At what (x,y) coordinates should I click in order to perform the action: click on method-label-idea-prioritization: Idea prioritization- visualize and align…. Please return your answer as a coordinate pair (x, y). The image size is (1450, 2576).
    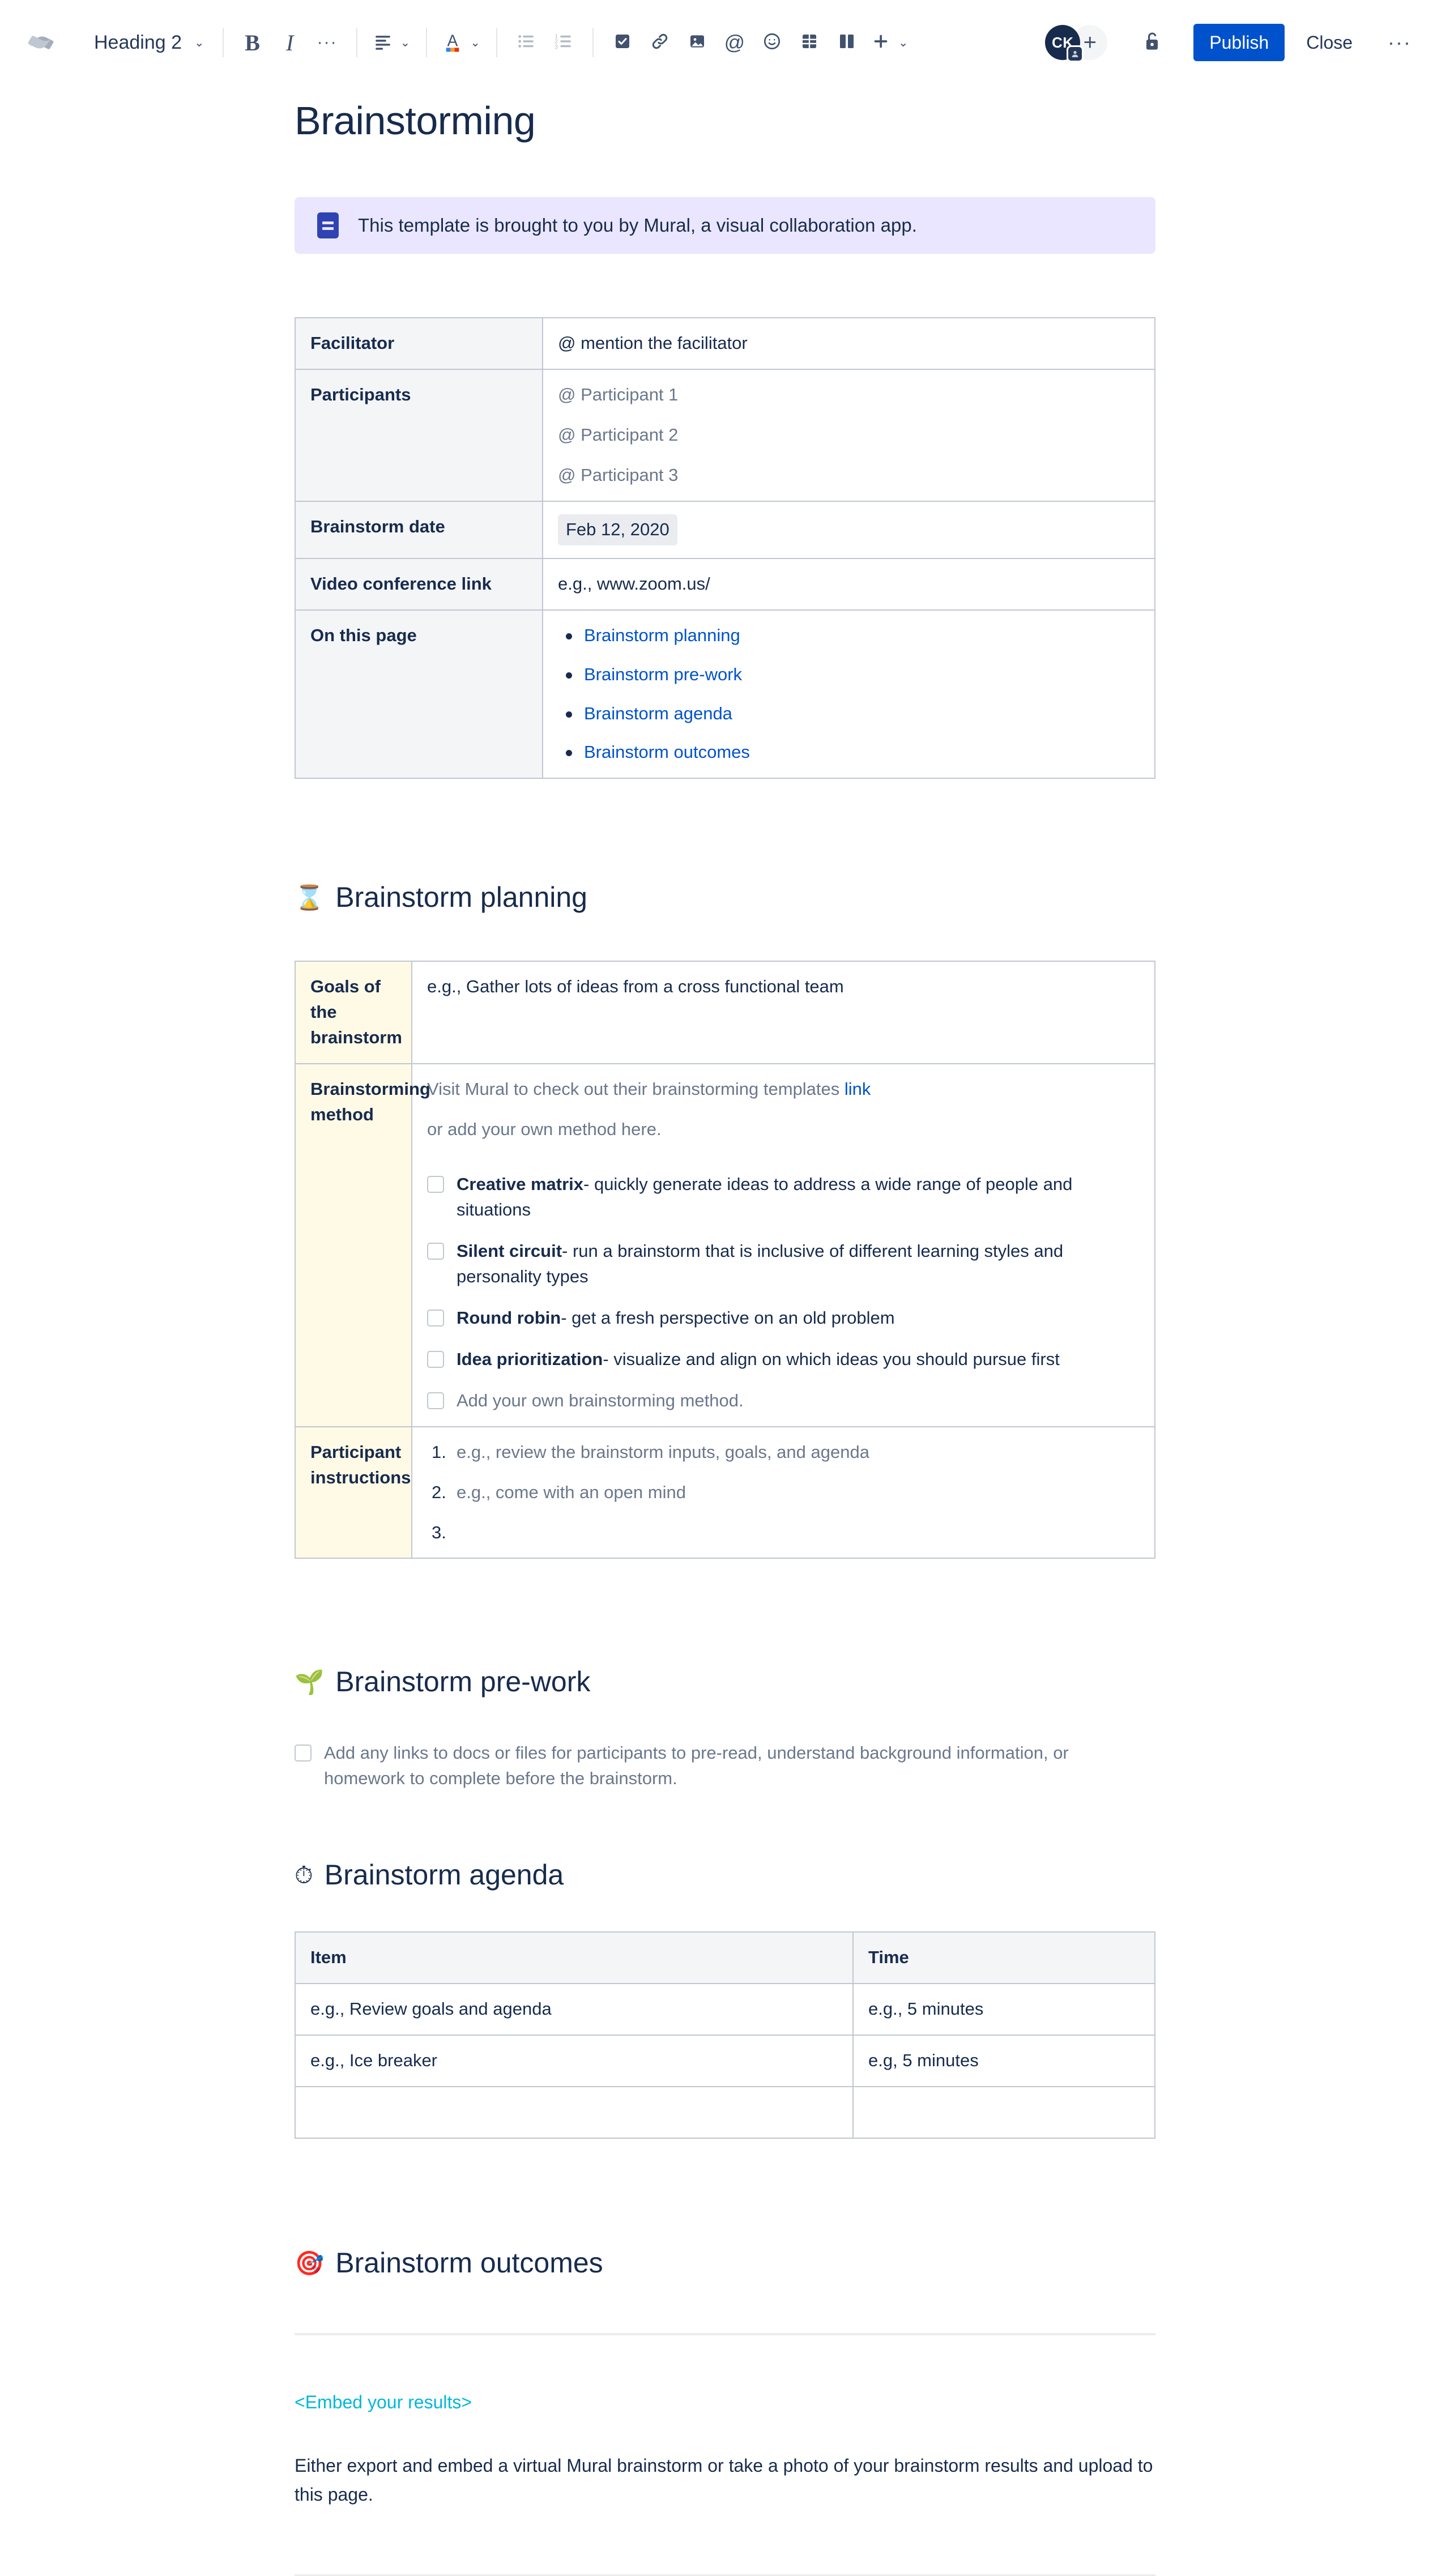
    Looking at the image, I should click on (758, 1359).